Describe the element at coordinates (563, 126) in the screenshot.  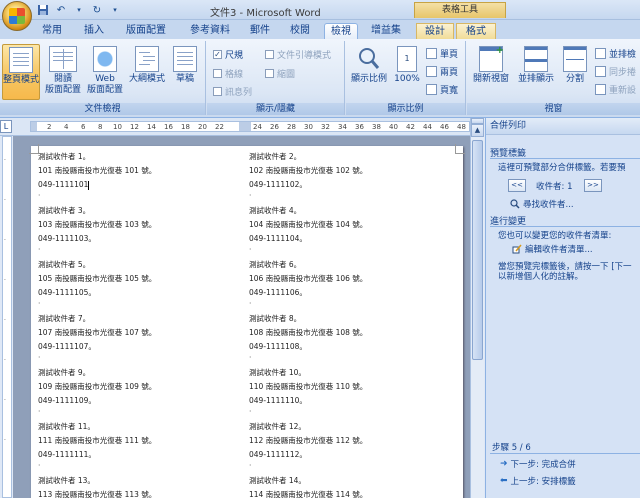
I see `pane-title: 合併列印` at that location.